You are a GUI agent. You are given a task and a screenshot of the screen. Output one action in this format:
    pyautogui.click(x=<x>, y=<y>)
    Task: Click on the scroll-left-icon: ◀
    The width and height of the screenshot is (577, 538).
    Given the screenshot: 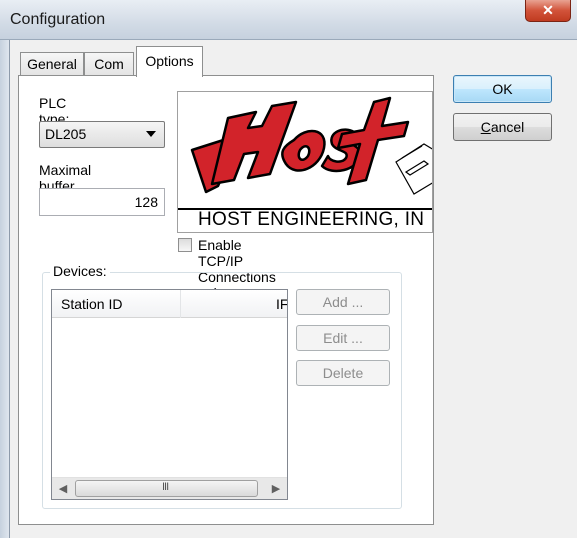 What is the action you would take?
    pyautogui.click(x=63, y=489)
    